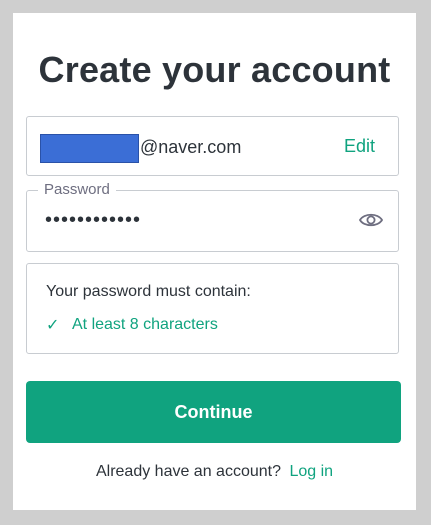 The height and width of the screenshot is (525, 431). I want to click on checkmark-icon: ✓, so click(53, 325).